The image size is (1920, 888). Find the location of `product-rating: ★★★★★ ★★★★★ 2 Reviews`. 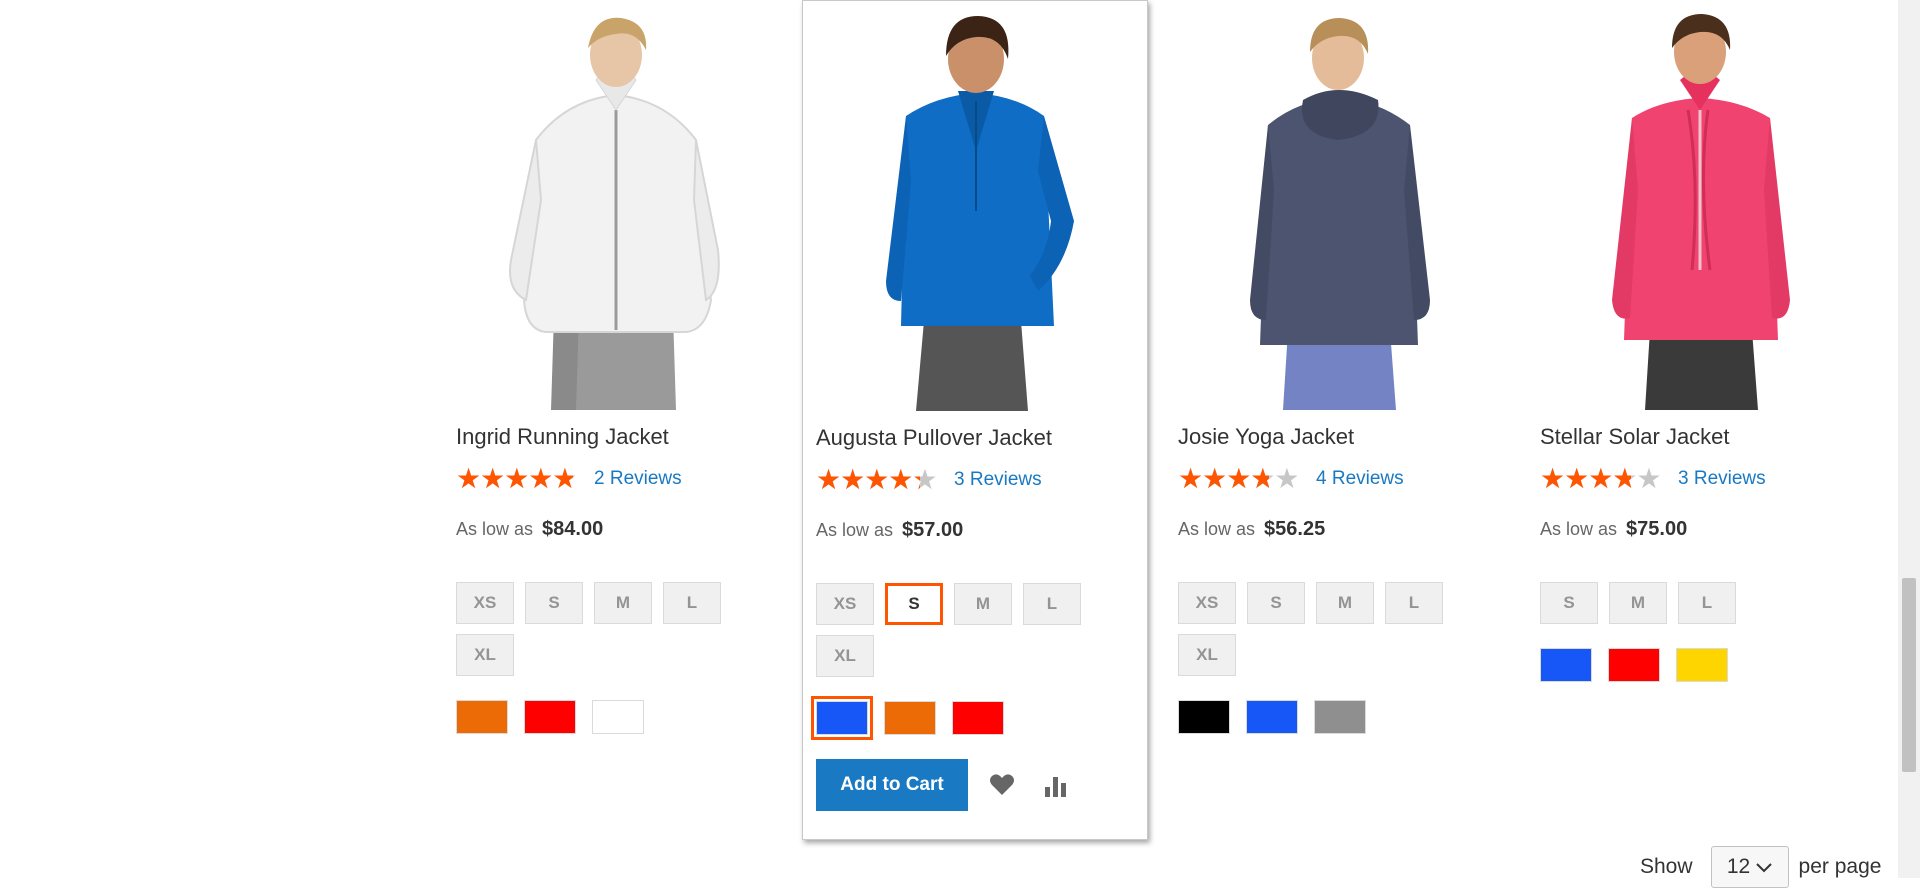

product-rating: ★★★★★ ★★★★★ 2 Reviews is located at coordinates (569, 479).